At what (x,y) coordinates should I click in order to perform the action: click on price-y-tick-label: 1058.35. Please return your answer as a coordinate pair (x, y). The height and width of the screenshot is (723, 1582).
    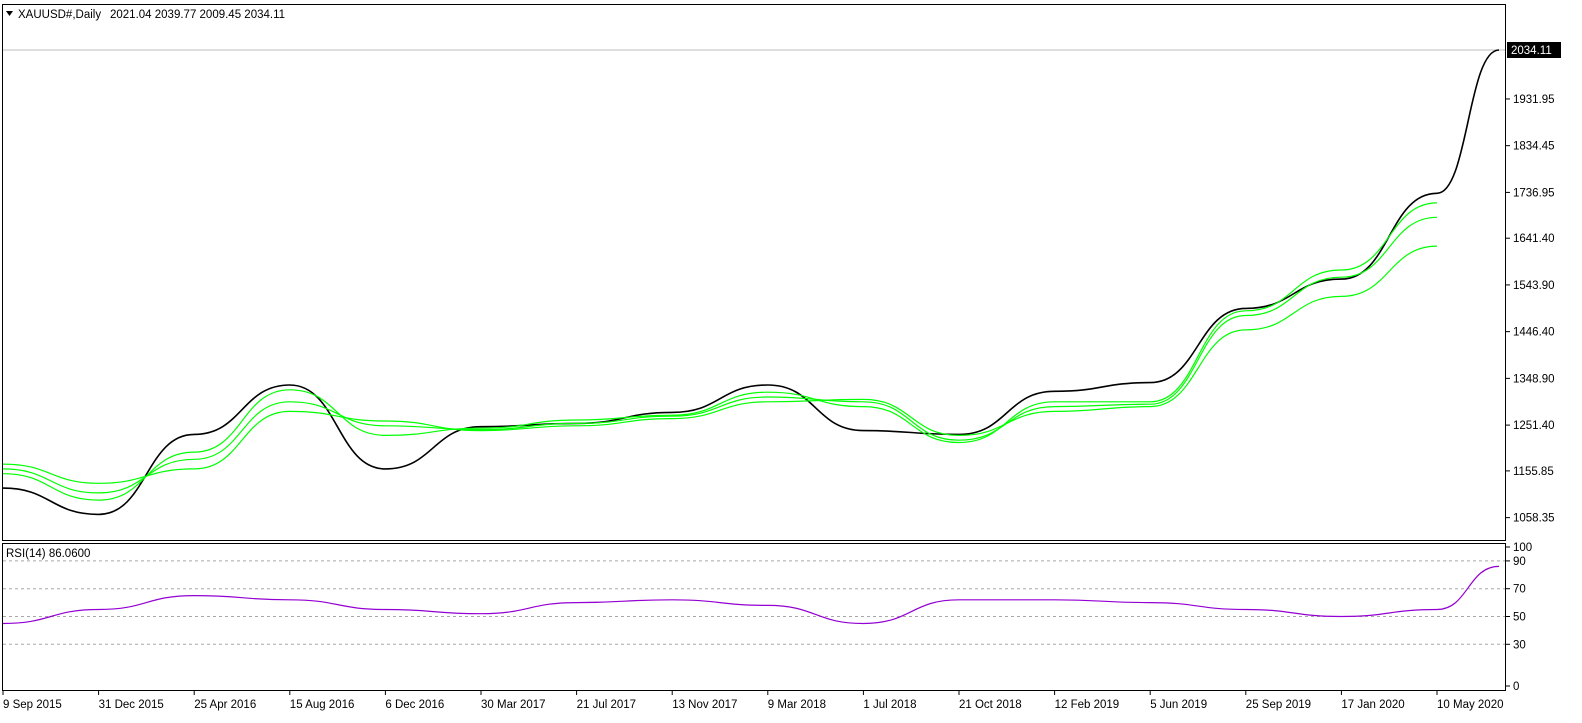
    Looking at the image, I should click on (1534, 519).